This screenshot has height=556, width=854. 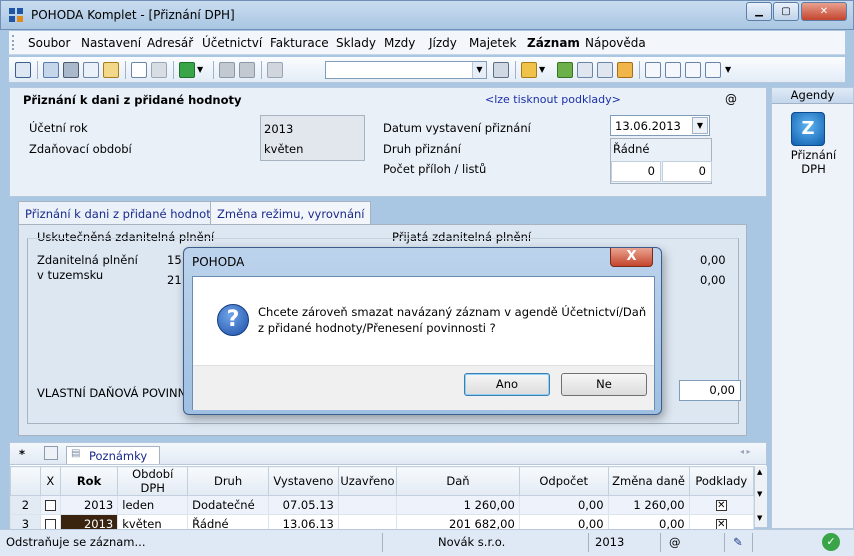 What do you see at coordinates (808, 129) in the screenshot?
I see `vat-return-agenda-icon: Z` at bounding box center [808, 129].